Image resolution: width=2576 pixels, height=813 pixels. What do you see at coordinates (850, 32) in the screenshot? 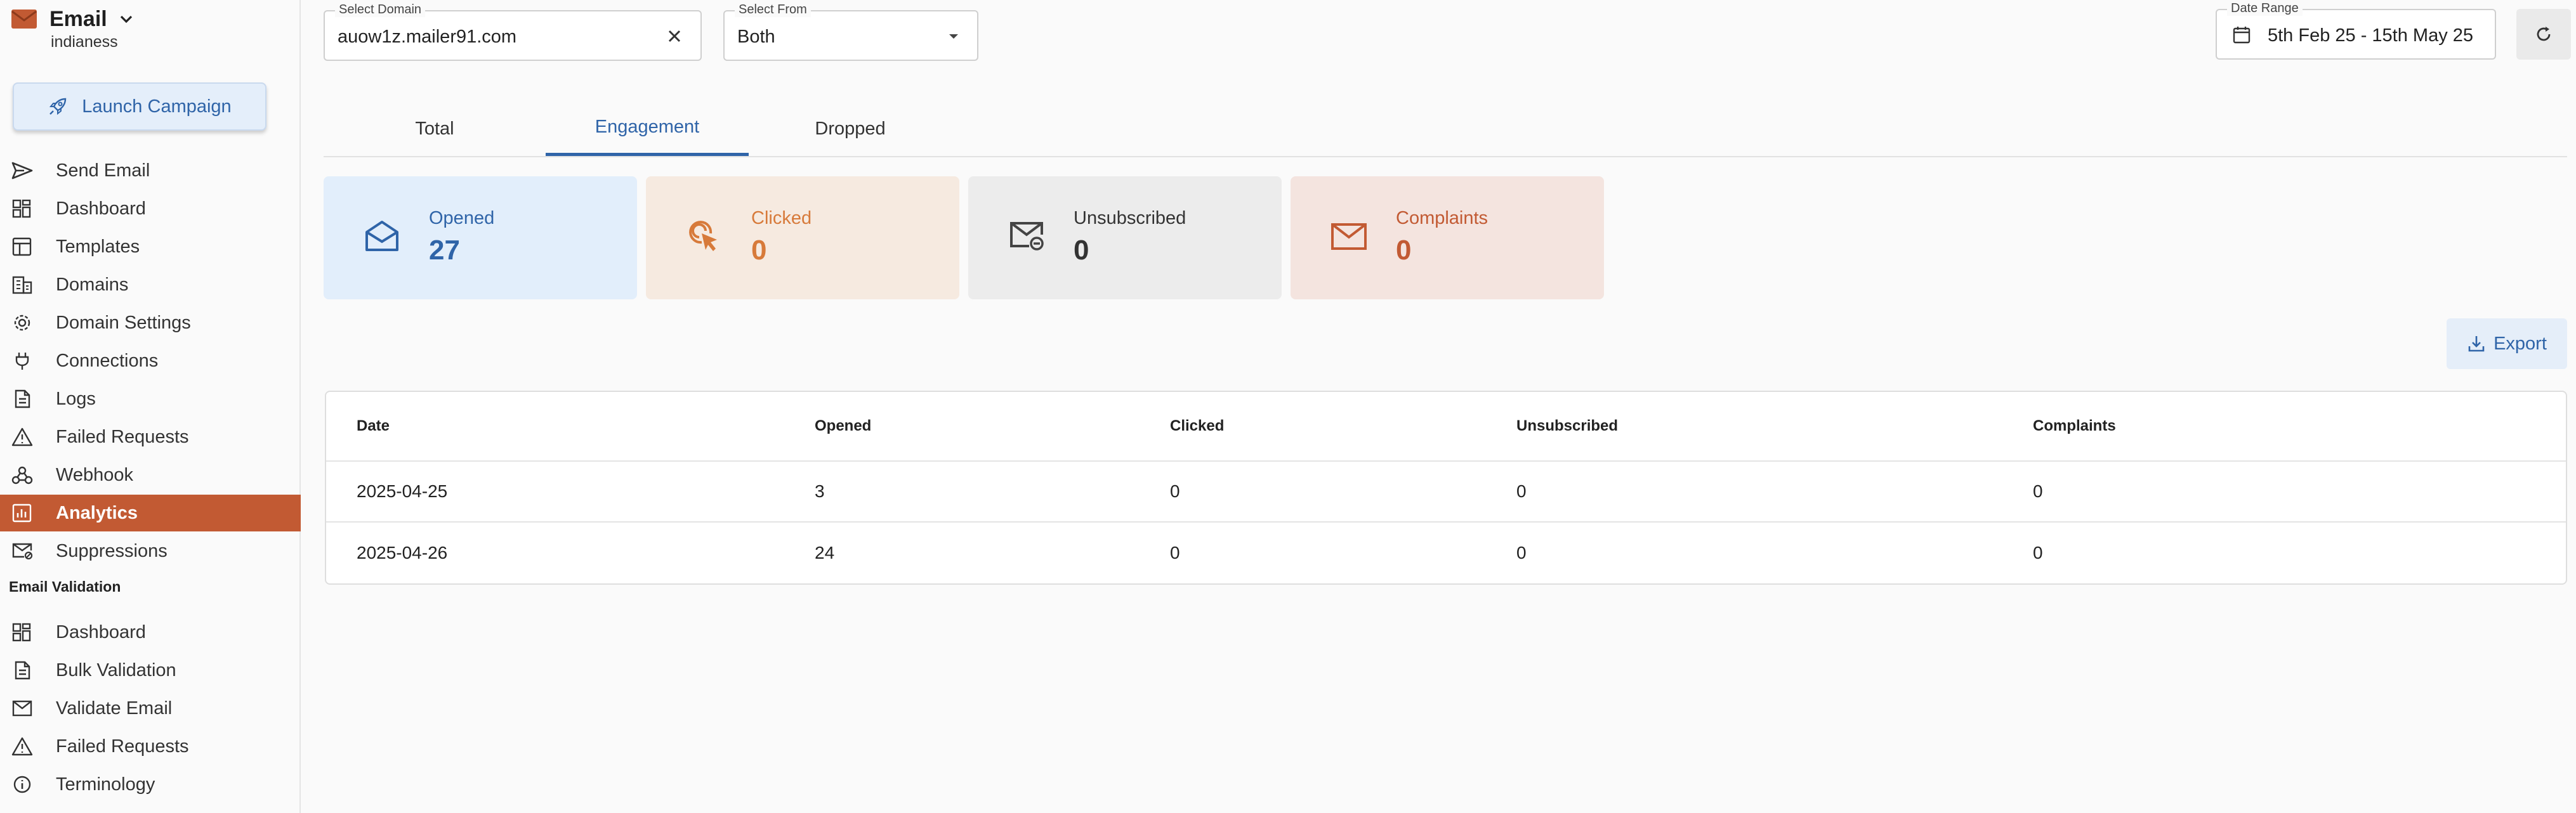
I see `select-from-dropdown: Select From Both` at bounding box center [850, 32].